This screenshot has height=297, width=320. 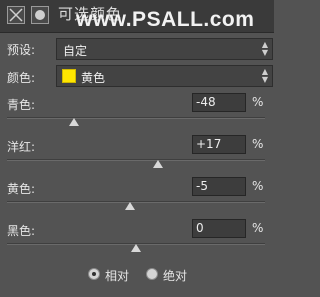 I want to click on radio-absolute-circle, so click(x=152, y=274).